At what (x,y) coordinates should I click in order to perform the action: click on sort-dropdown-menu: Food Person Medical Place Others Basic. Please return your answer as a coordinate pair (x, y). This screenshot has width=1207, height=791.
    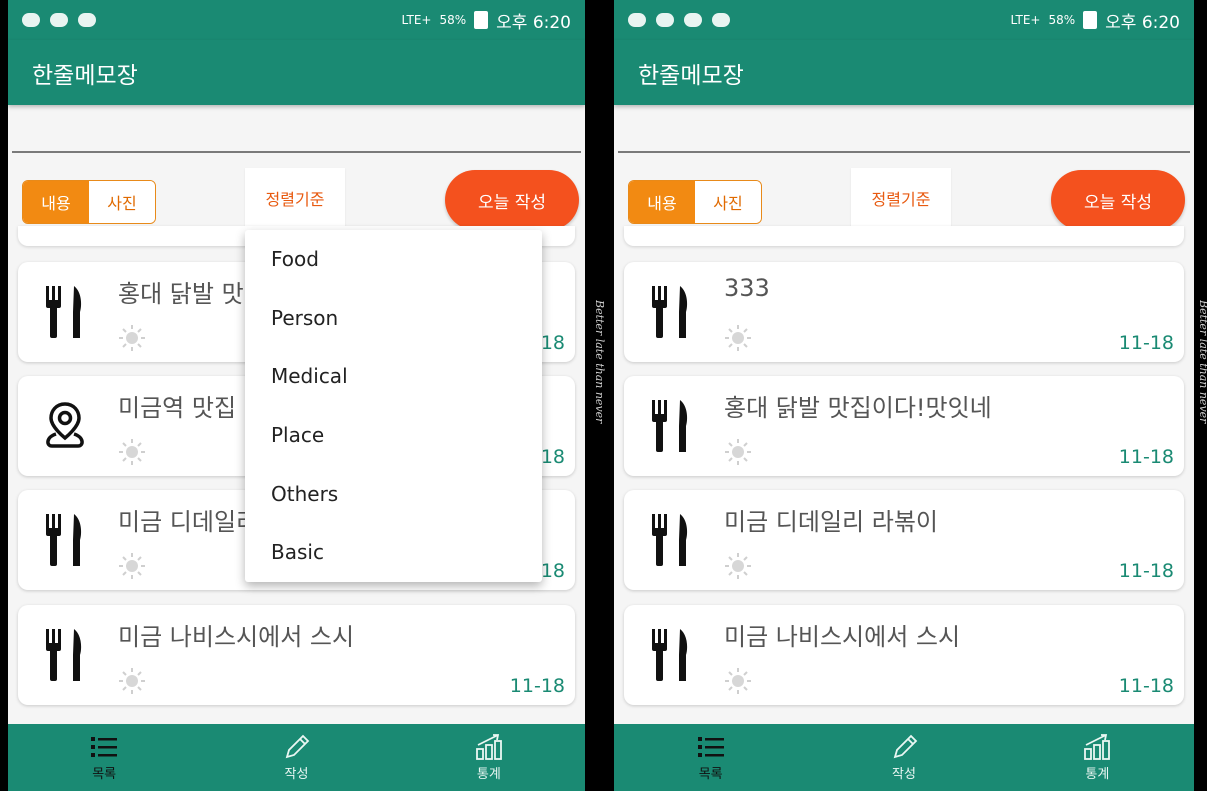
    Looking at the image, I should click on (393, 406).